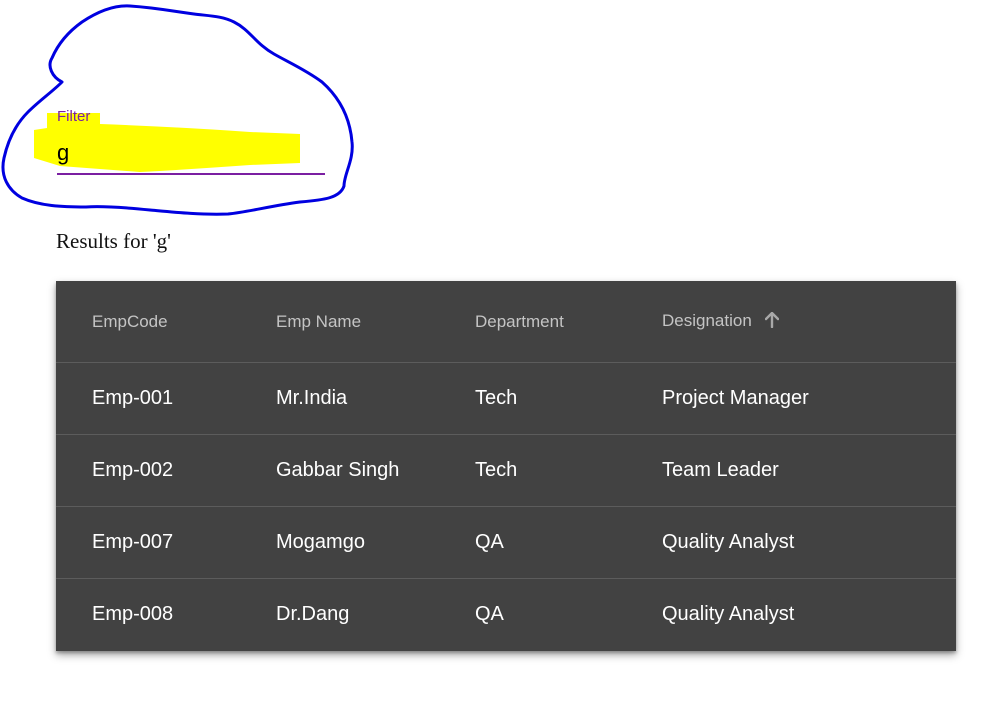 Image resolution: width=994 pixels, height=701 pixels. I want to click on header-department-label: Department, so click(519, 321).